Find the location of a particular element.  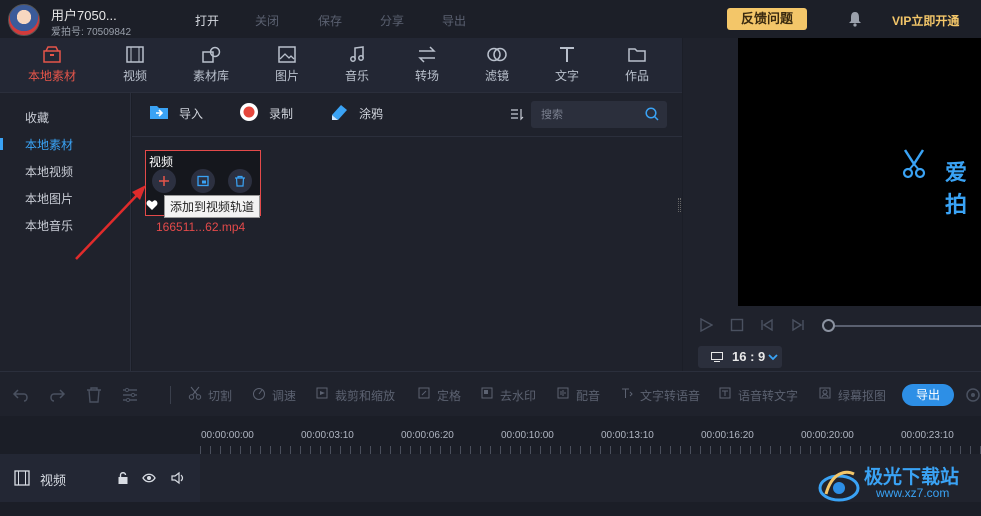

stt-icon is located at coordinates (725, 393).